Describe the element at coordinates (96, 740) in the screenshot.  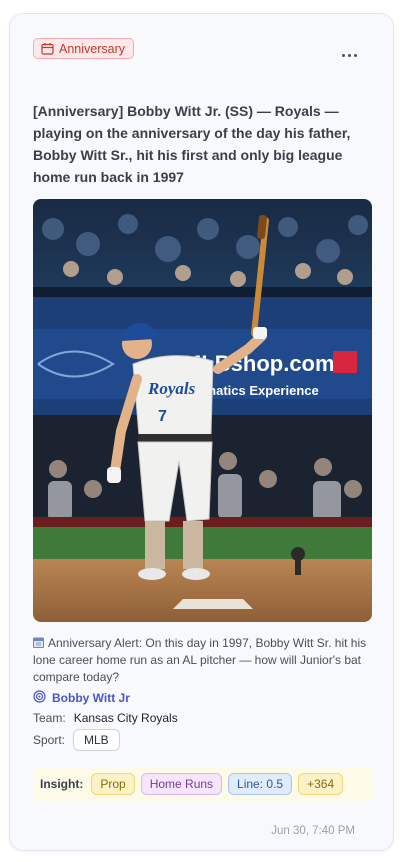
I see `sport-chip: MLB` at that location.